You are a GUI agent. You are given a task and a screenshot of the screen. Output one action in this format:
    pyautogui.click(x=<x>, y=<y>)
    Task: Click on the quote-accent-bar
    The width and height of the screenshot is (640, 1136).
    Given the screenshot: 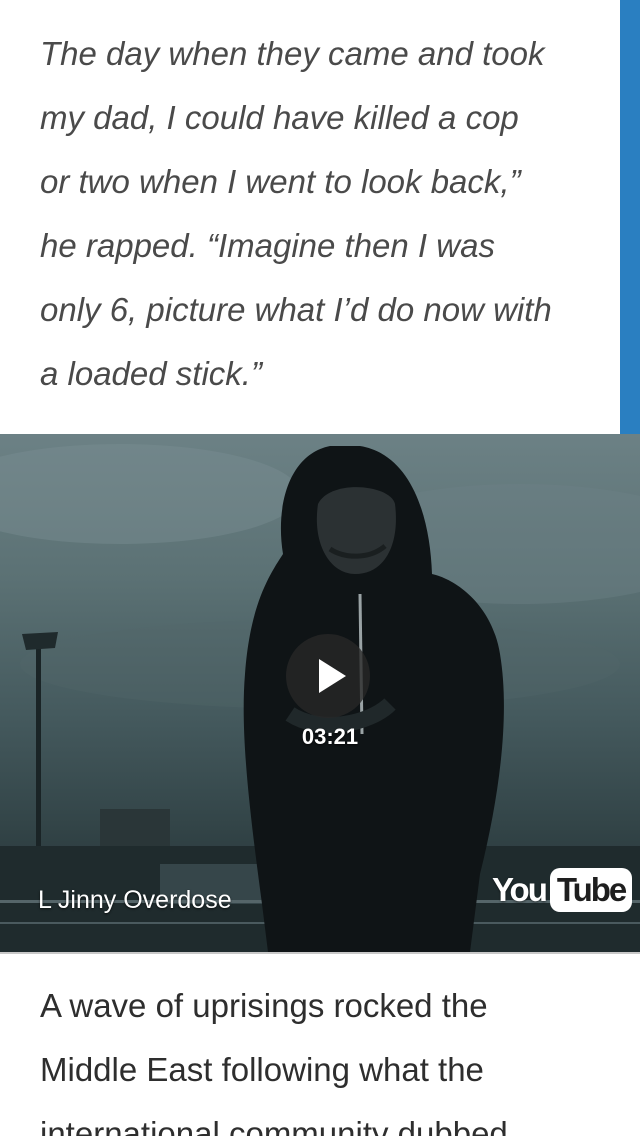 What is the action you would take?
    pyautogui.click(x=630, y=217)
    